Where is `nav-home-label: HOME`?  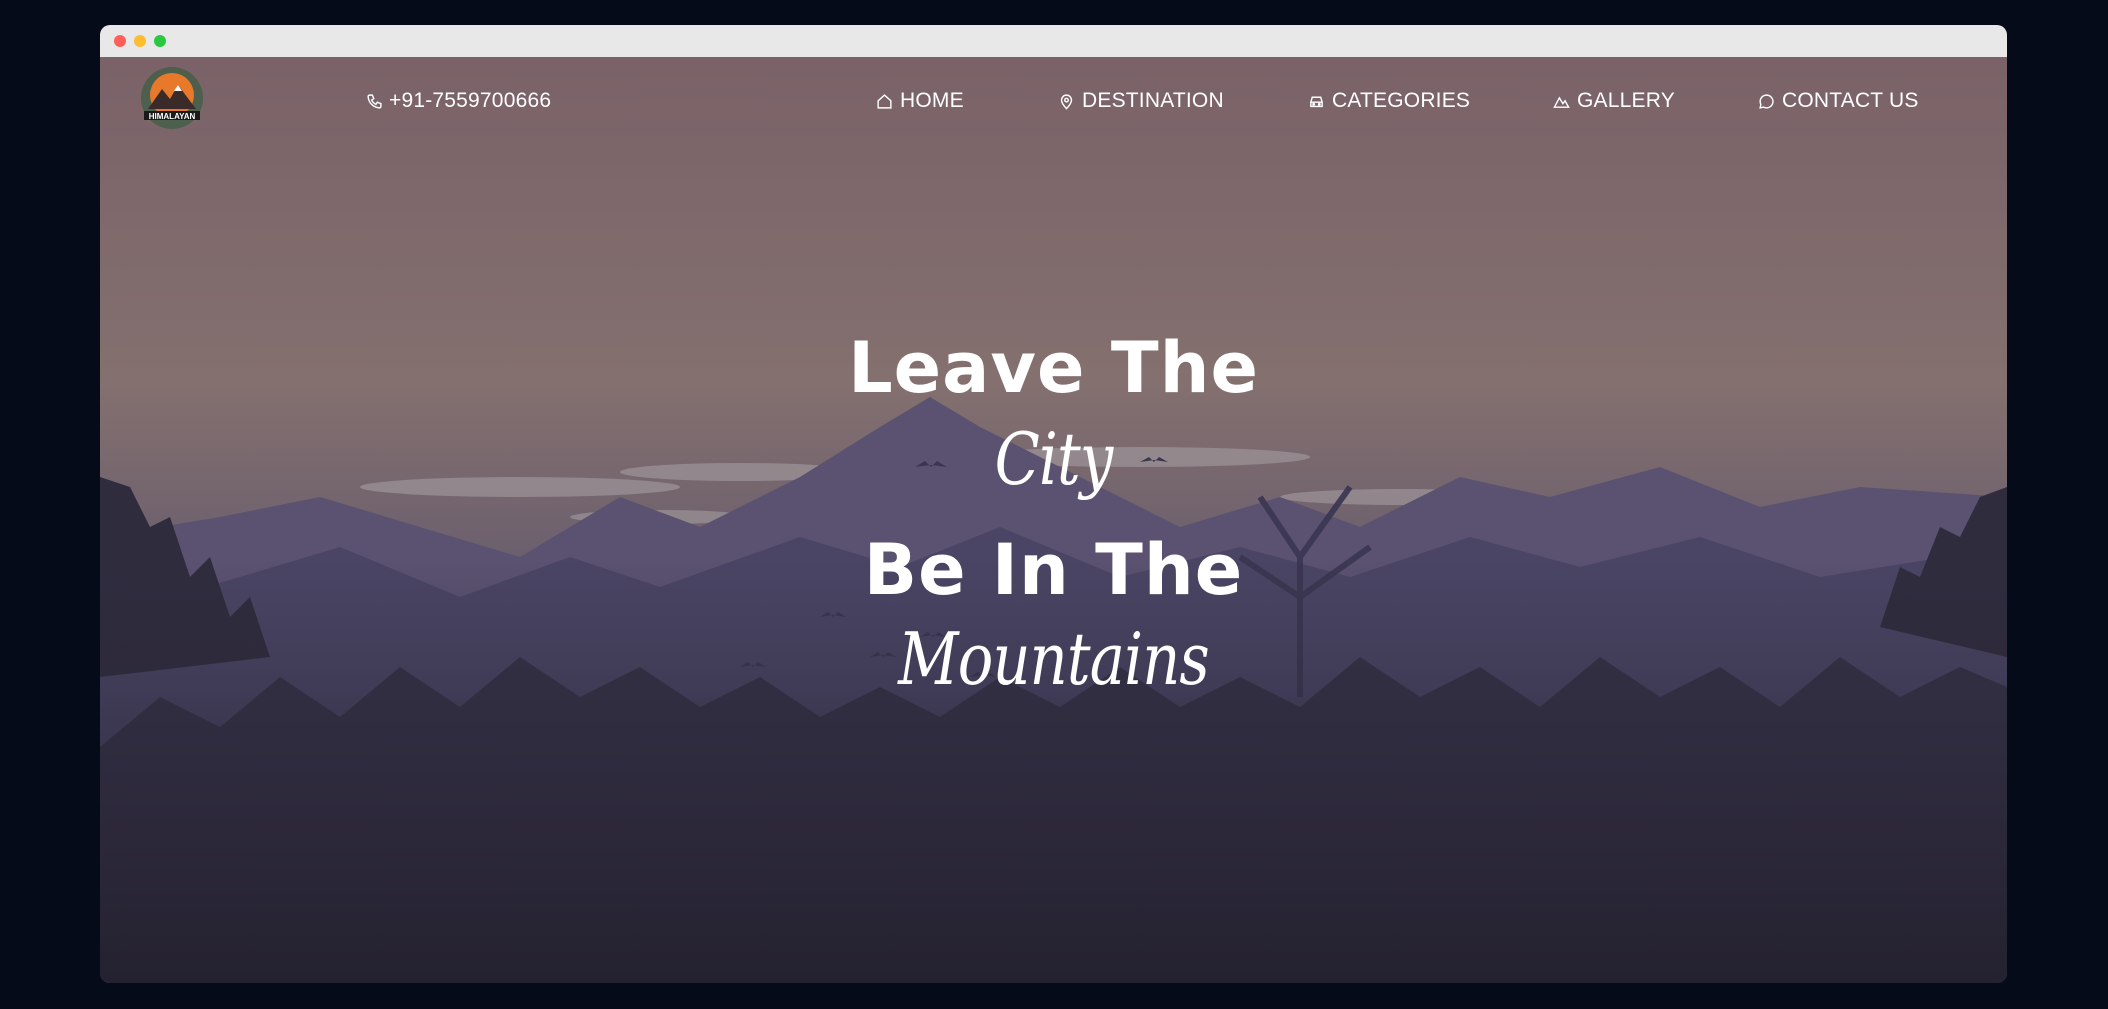 nav-home-label: HOME is located at coordinates (932, 100).